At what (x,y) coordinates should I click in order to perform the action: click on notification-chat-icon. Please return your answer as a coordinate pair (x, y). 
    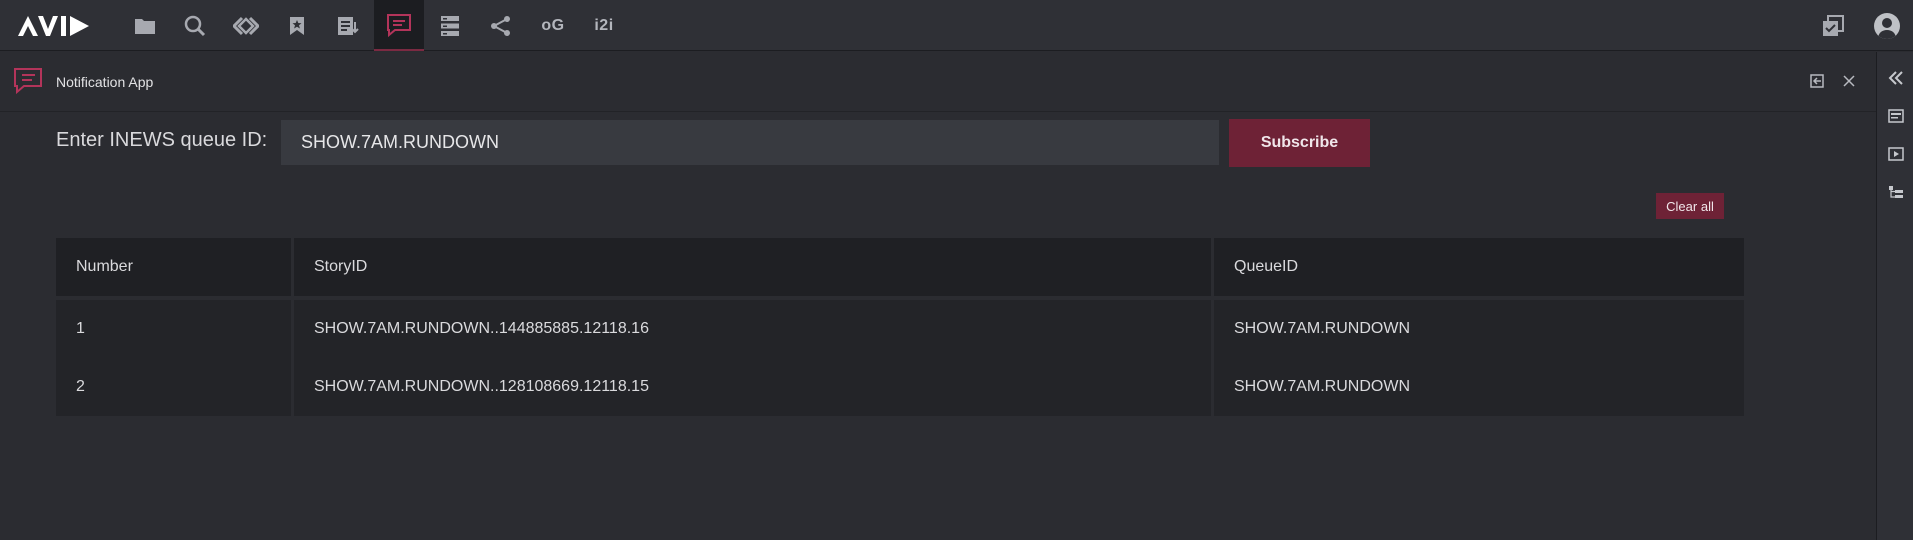
    Looking at the image, I should click on (399, 25).